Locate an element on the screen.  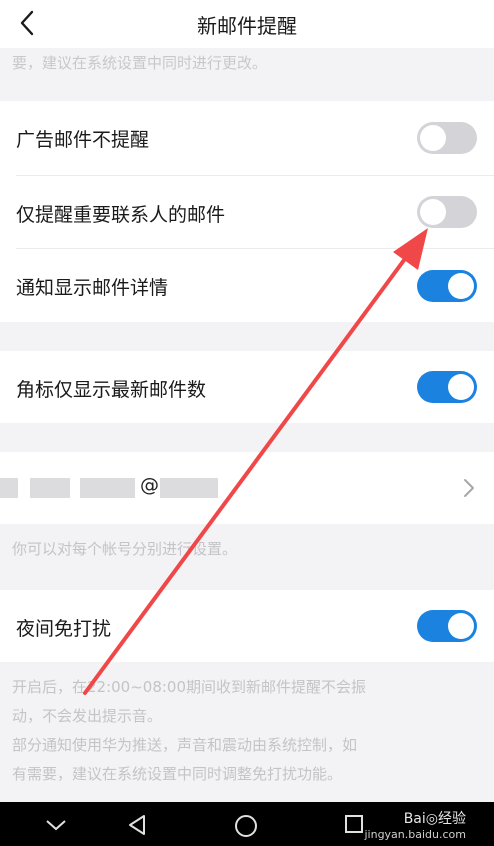
chevron-right-icon is located at coordinates (469, 488).